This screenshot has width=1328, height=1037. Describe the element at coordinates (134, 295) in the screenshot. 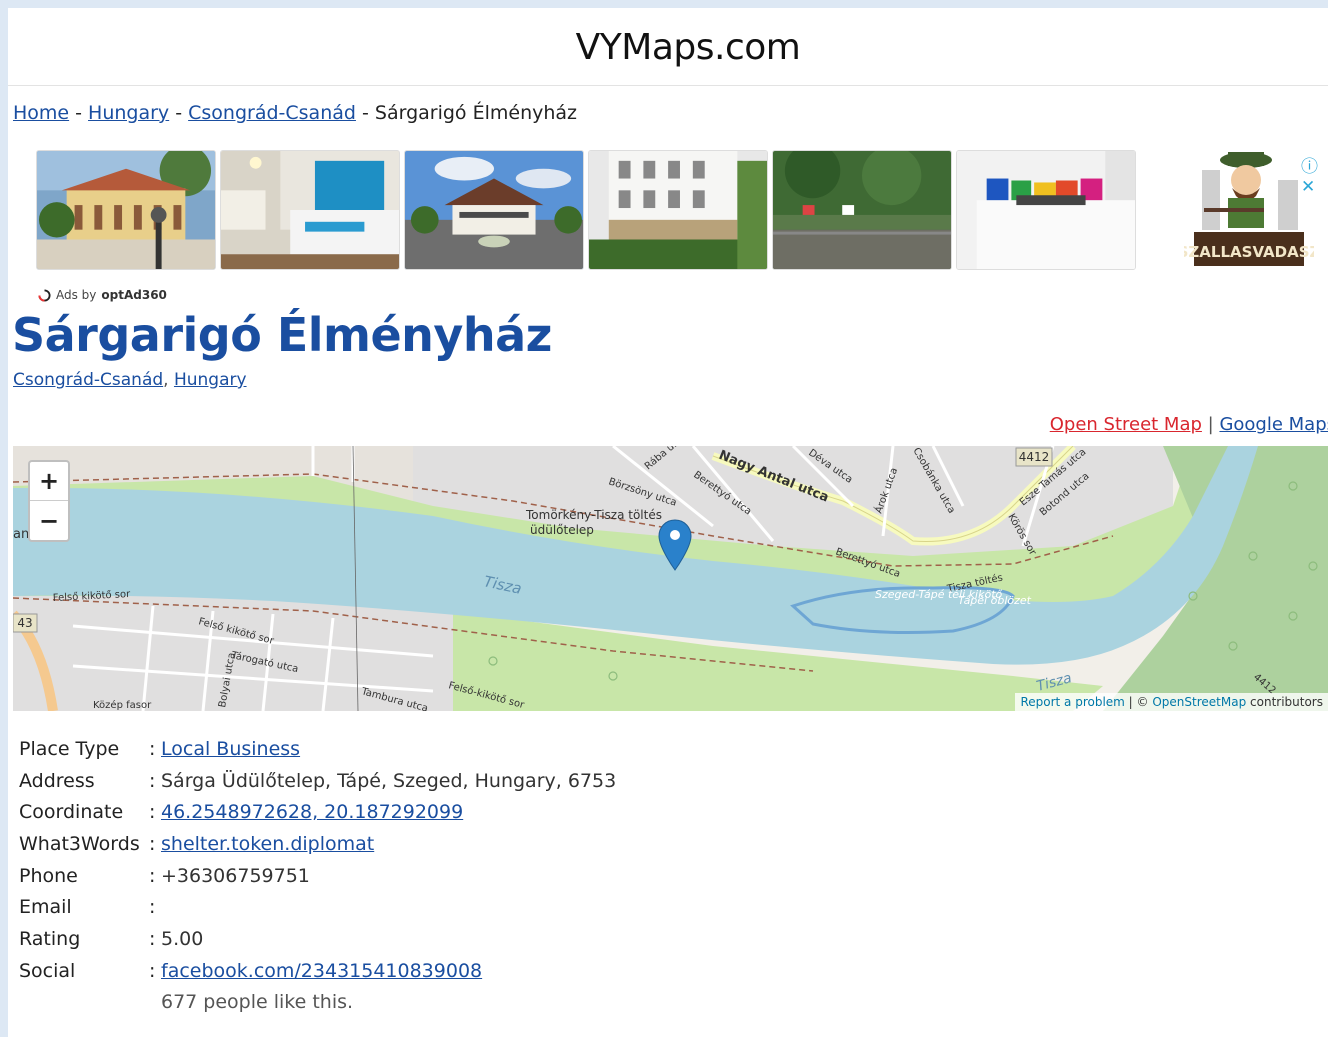

I see `ad-attribution-brand: optAd360` at that location.